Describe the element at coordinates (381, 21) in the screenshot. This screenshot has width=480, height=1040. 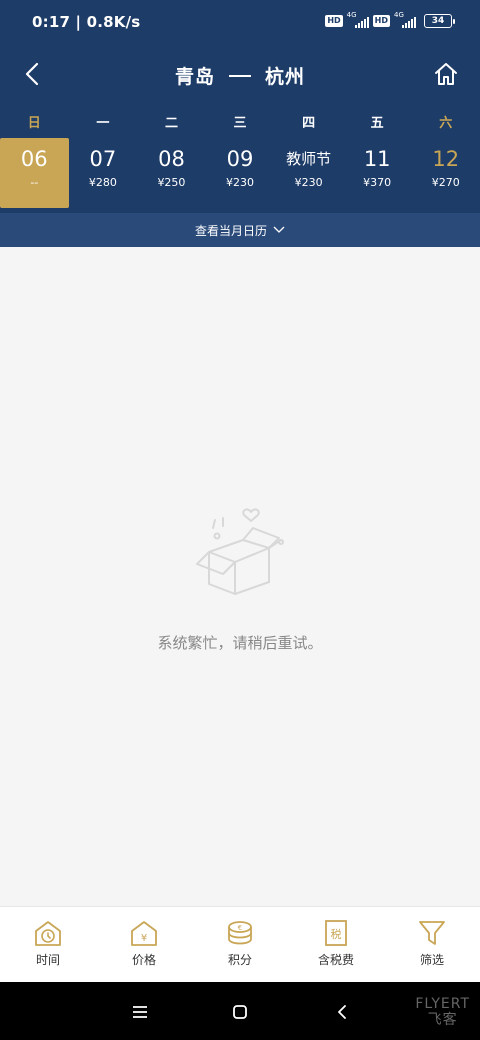
I see `hd-badge-2: HD` at that location.